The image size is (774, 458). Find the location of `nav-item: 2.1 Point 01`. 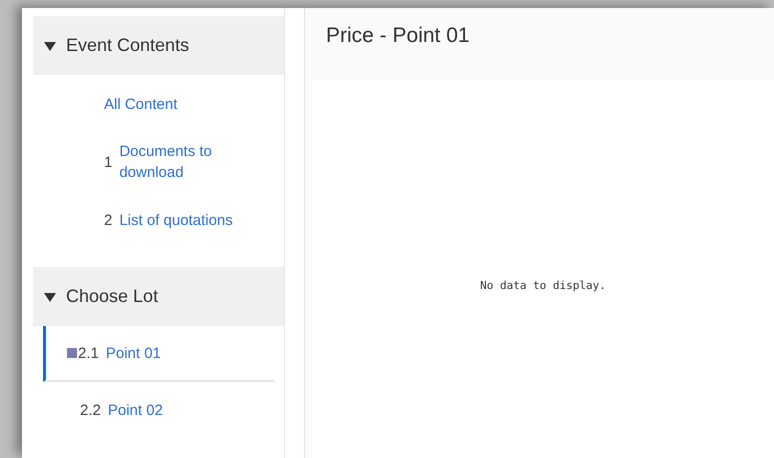

nav-item: 2.1 Point 01 is located at coordinates (158, 354).